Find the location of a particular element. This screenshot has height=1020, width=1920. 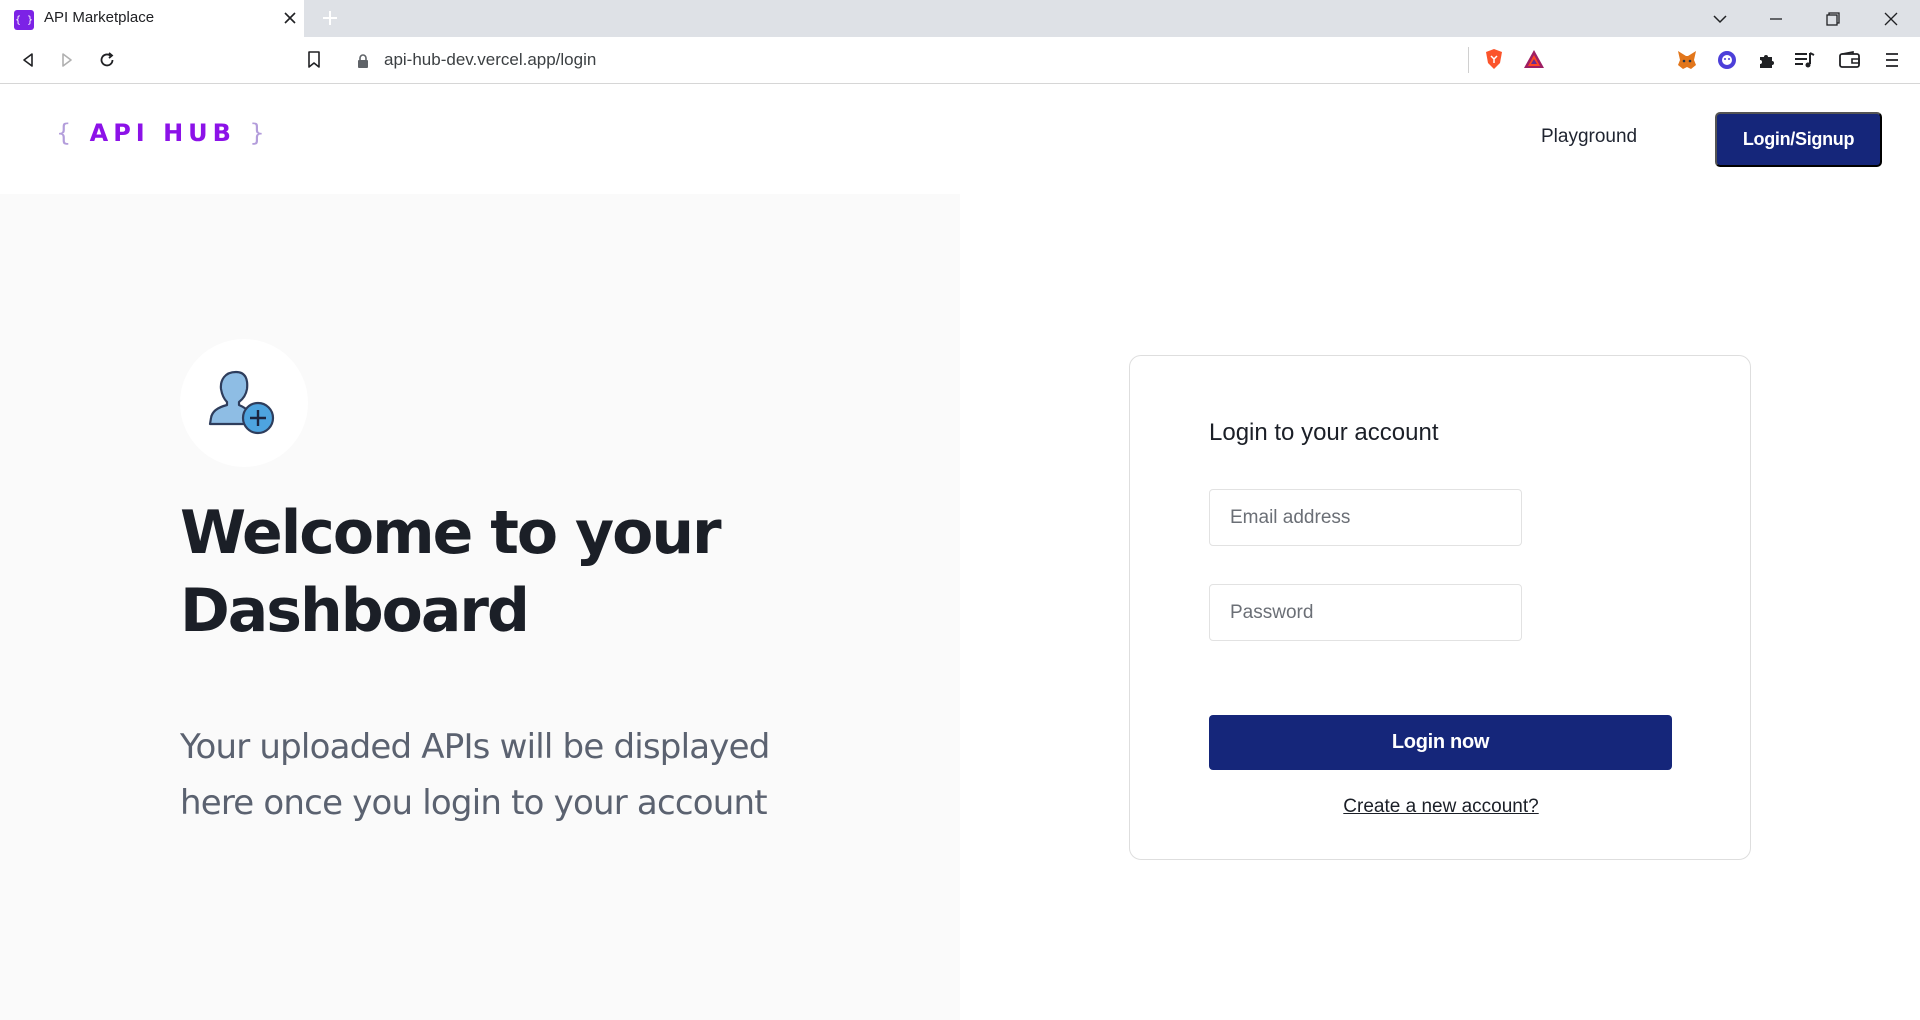

new-tab-icon is located at coordinates (330, 18).